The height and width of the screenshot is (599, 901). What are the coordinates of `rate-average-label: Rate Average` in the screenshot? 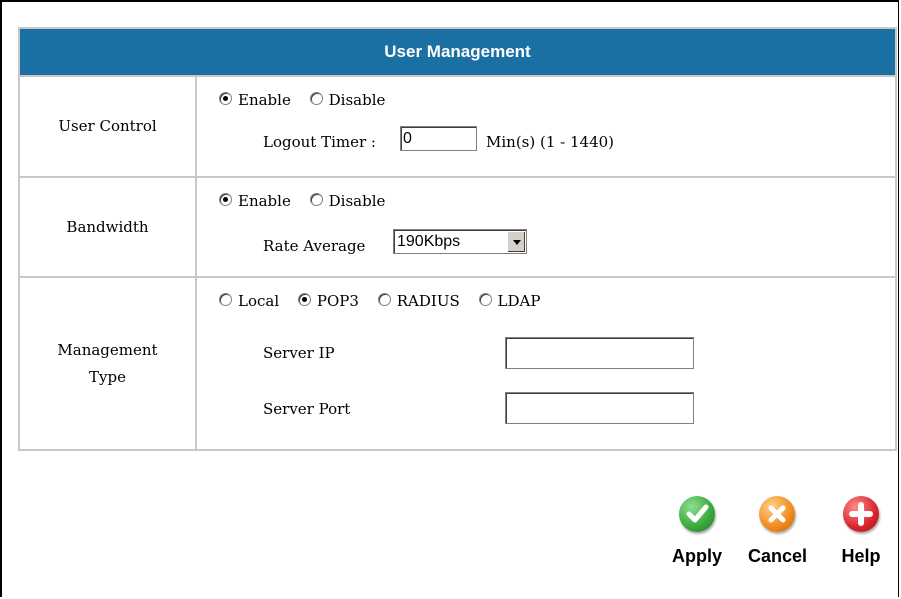 It's located at (314, 246).